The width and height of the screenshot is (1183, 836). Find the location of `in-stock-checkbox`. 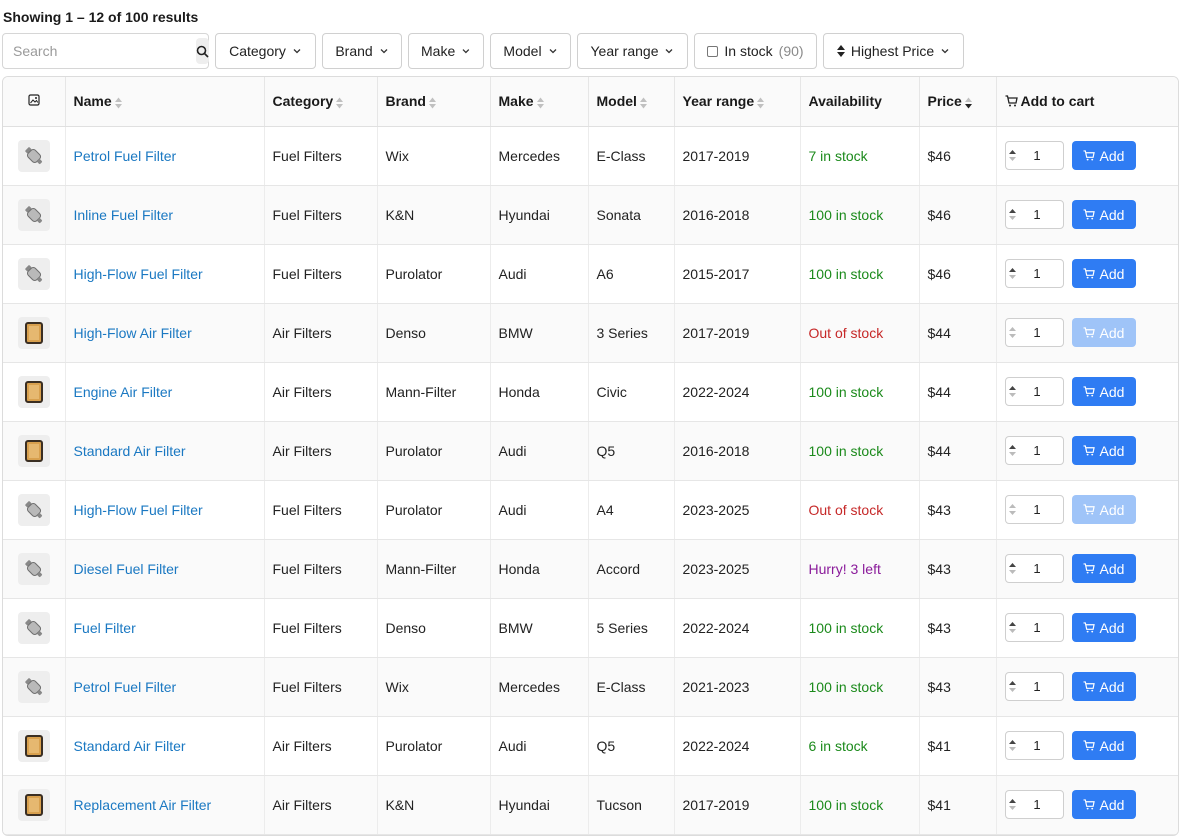

in-stock-checkbox is located at coordinates (713, 51).